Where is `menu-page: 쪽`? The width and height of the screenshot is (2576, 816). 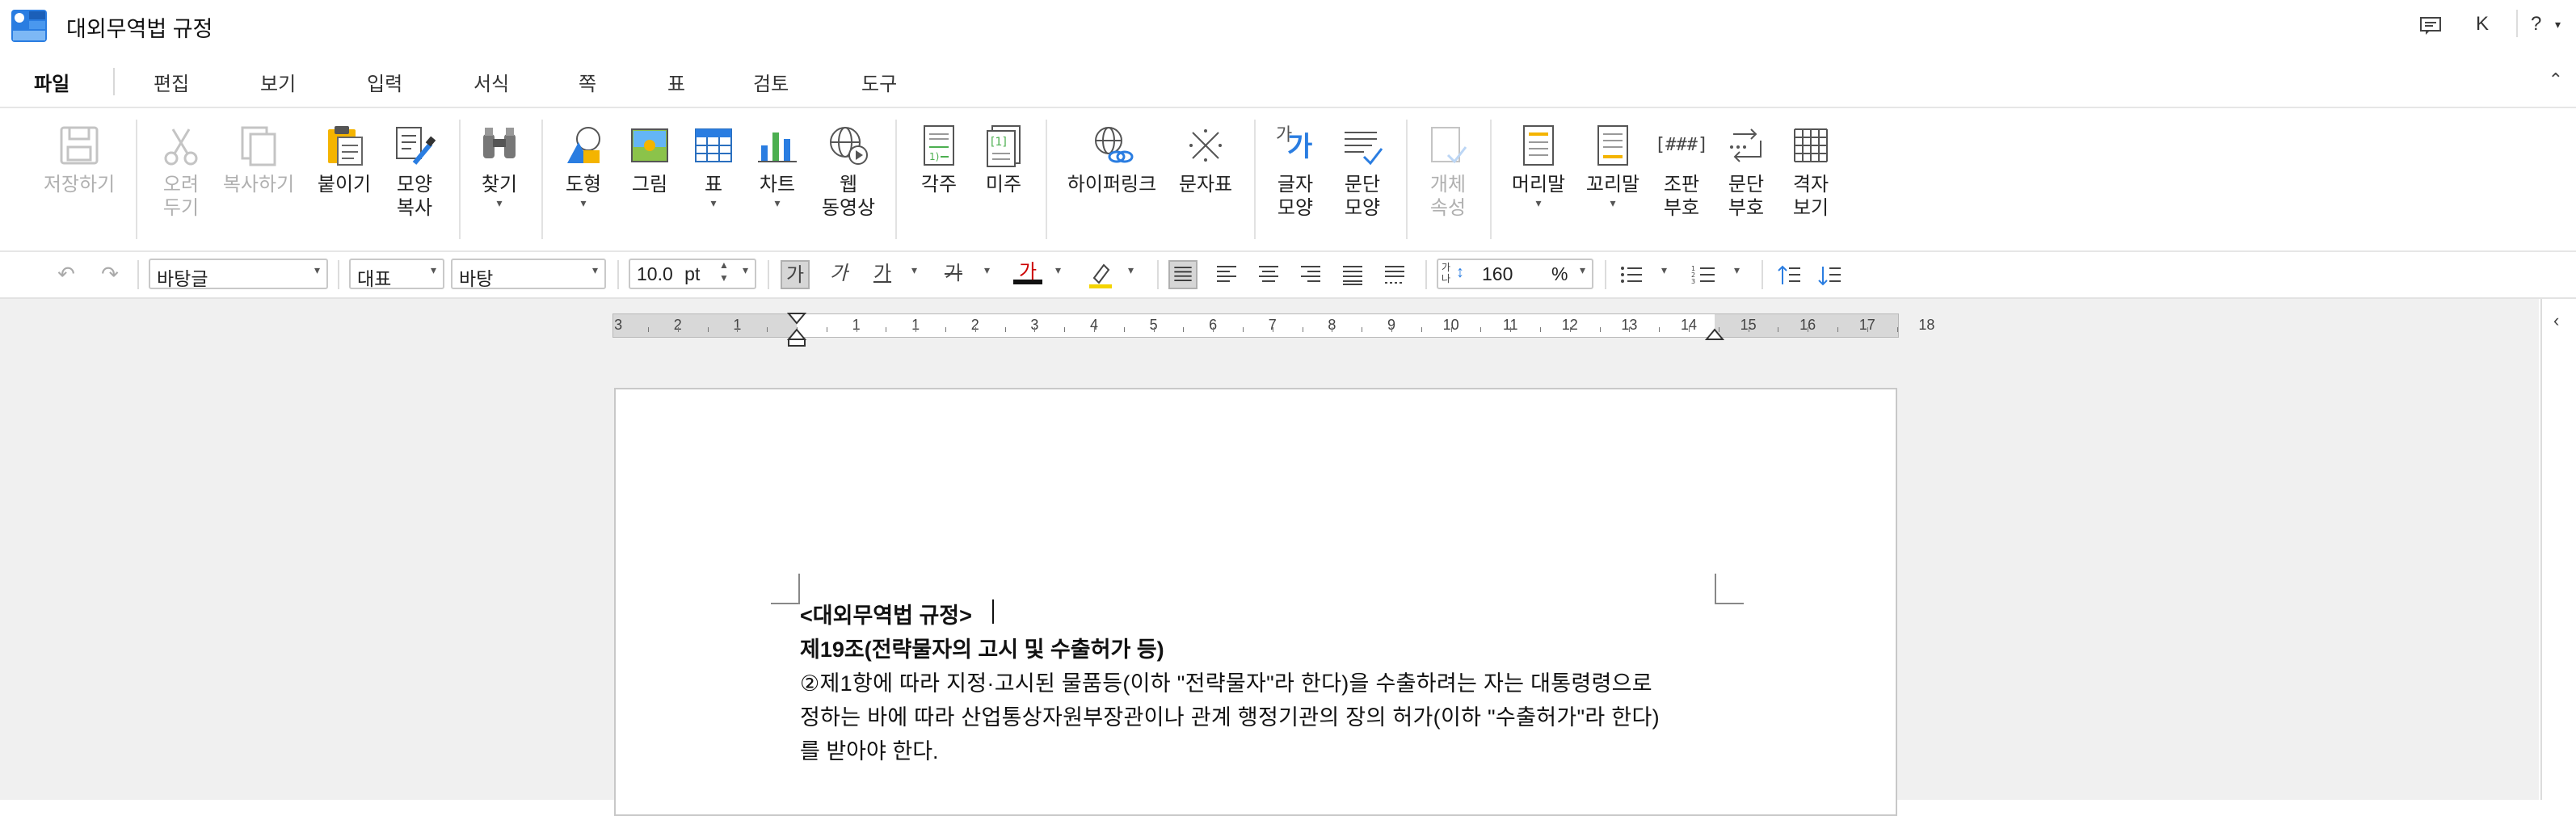 menu-page: 쪽 is located at coordinates (587, 82).